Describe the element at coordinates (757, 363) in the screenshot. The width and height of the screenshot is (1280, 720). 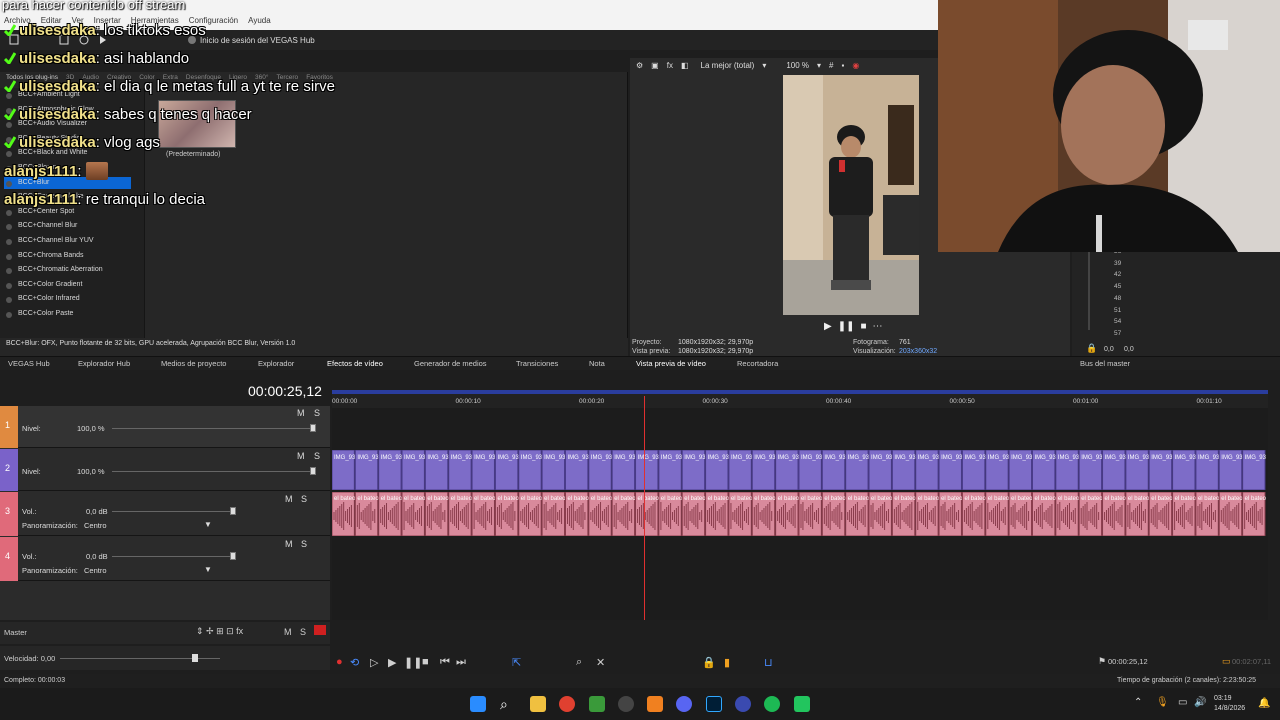
I see `tab-trimmer: Recortadora` at that location.